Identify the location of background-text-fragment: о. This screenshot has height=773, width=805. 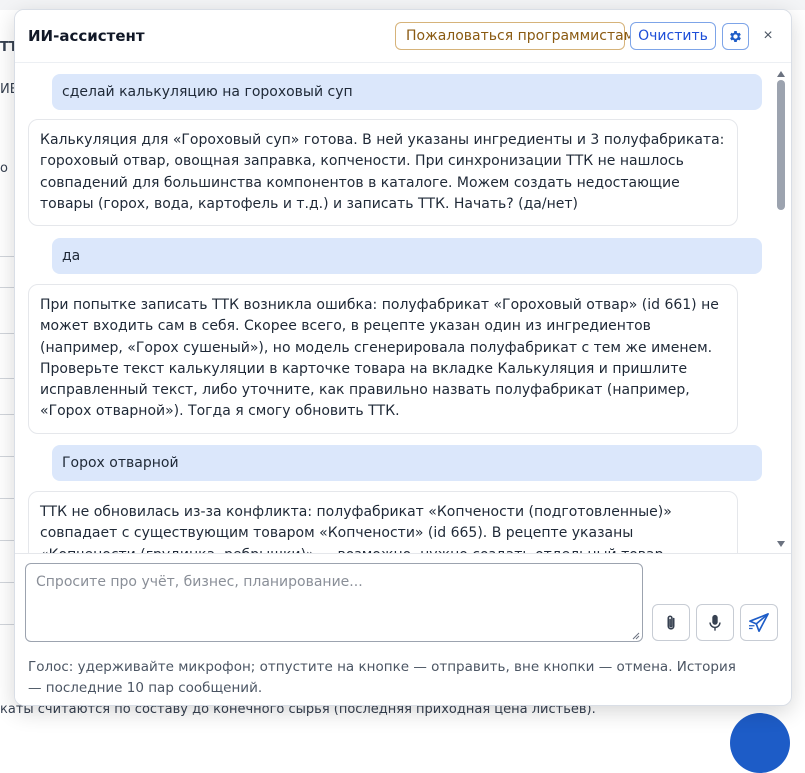
(4, 168).